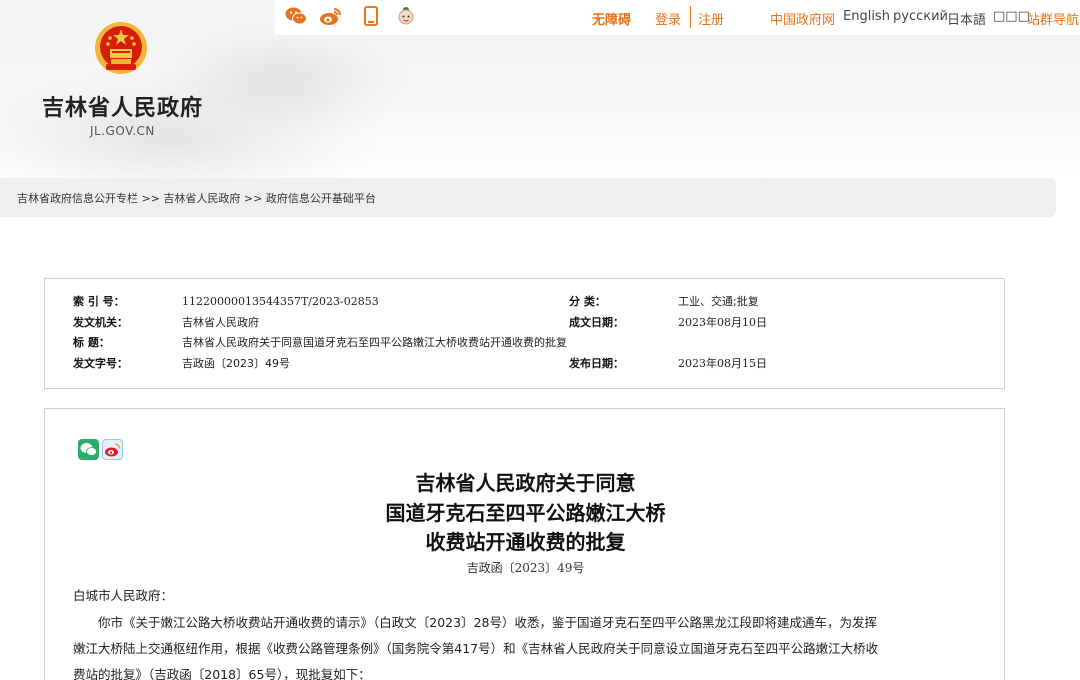  What do you see at coordinates (331, 16) in the screenshot?
I see `weibo-icon` at bounding box center [331, 16].